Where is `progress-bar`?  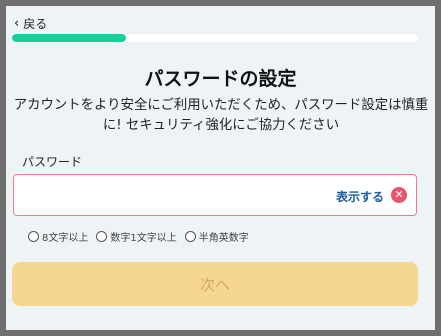
progress-bar is located at coordinates (215, 38).